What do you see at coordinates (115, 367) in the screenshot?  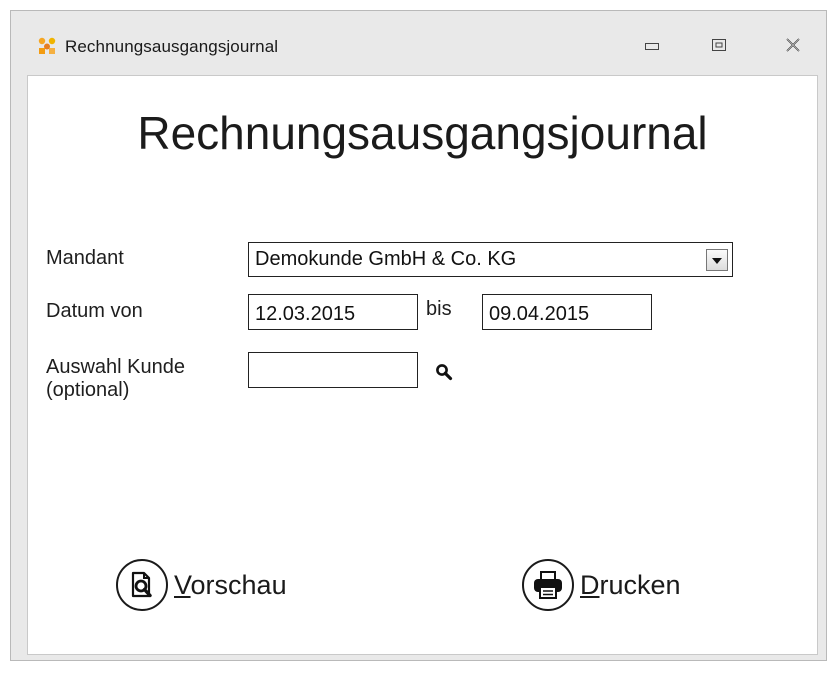 I see `kunde-label-line1: Auswahl Kunde` at bounding box center [115, 367].